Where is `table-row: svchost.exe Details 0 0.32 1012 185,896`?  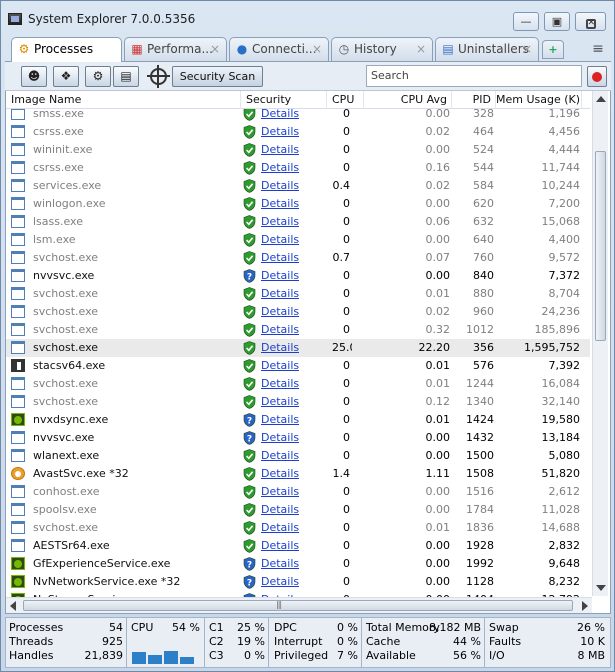 table-row: svchost.exe Details 0 0.32 1012 185,896 is located at coordinates (298, 330).